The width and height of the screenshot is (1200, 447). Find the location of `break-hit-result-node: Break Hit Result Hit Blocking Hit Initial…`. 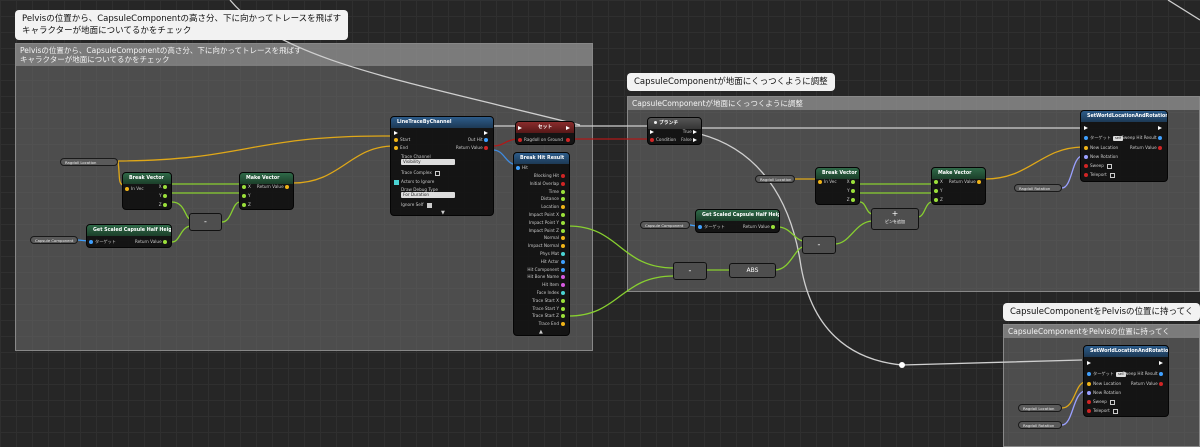

break-hit-result-node: Break Hit Result Hit Blocking Hit Initial… is located at coordinates (541, 244).